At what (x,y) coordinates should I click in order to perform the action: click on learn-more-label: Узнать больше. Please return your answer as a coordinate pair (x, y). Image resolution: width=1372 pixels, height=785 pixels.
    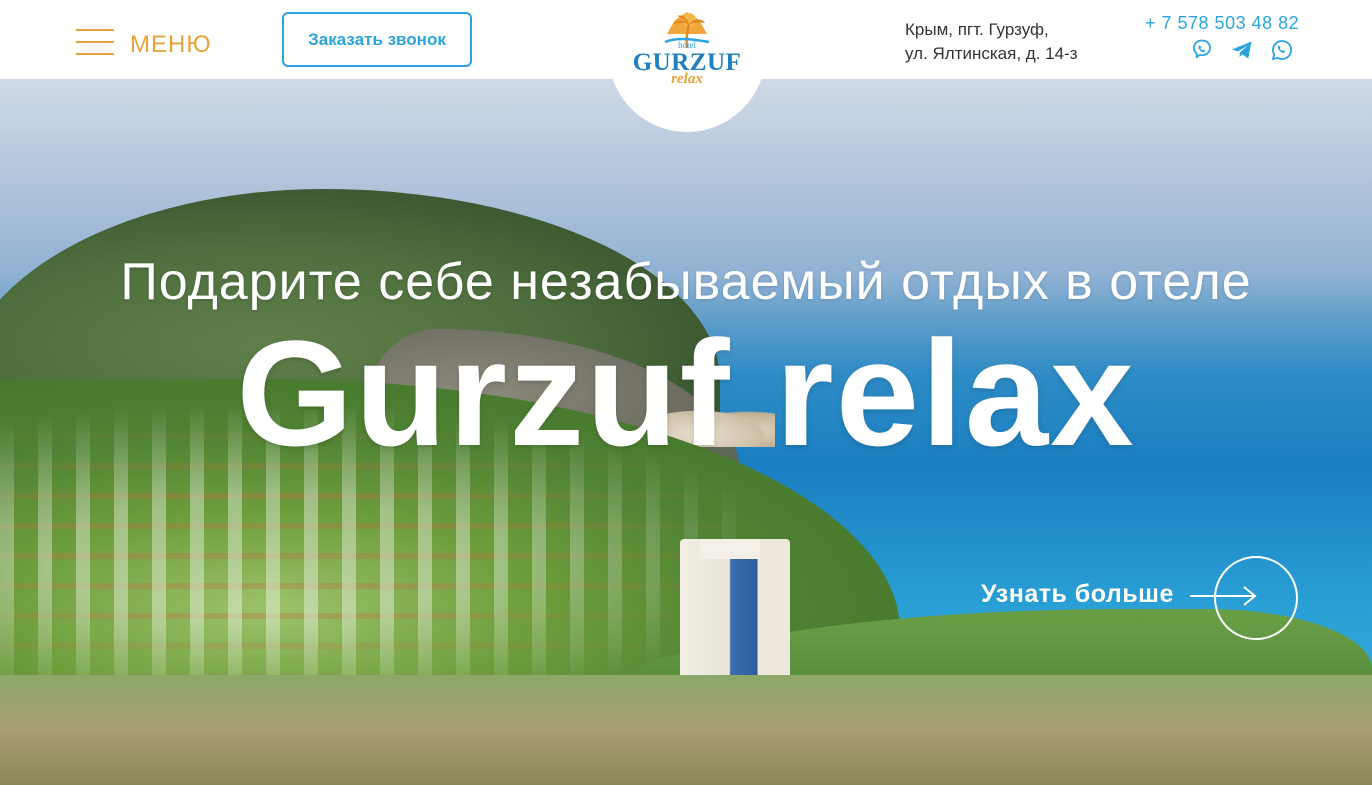
    Looking at the image, I should click on (1077, 594).